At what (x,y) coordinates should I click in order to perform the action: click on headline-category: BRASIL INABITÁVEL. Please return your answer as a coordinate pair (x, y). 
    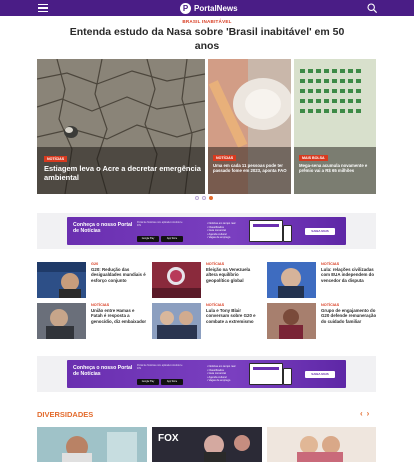
    Looking at the image, I should click on (207, 21).